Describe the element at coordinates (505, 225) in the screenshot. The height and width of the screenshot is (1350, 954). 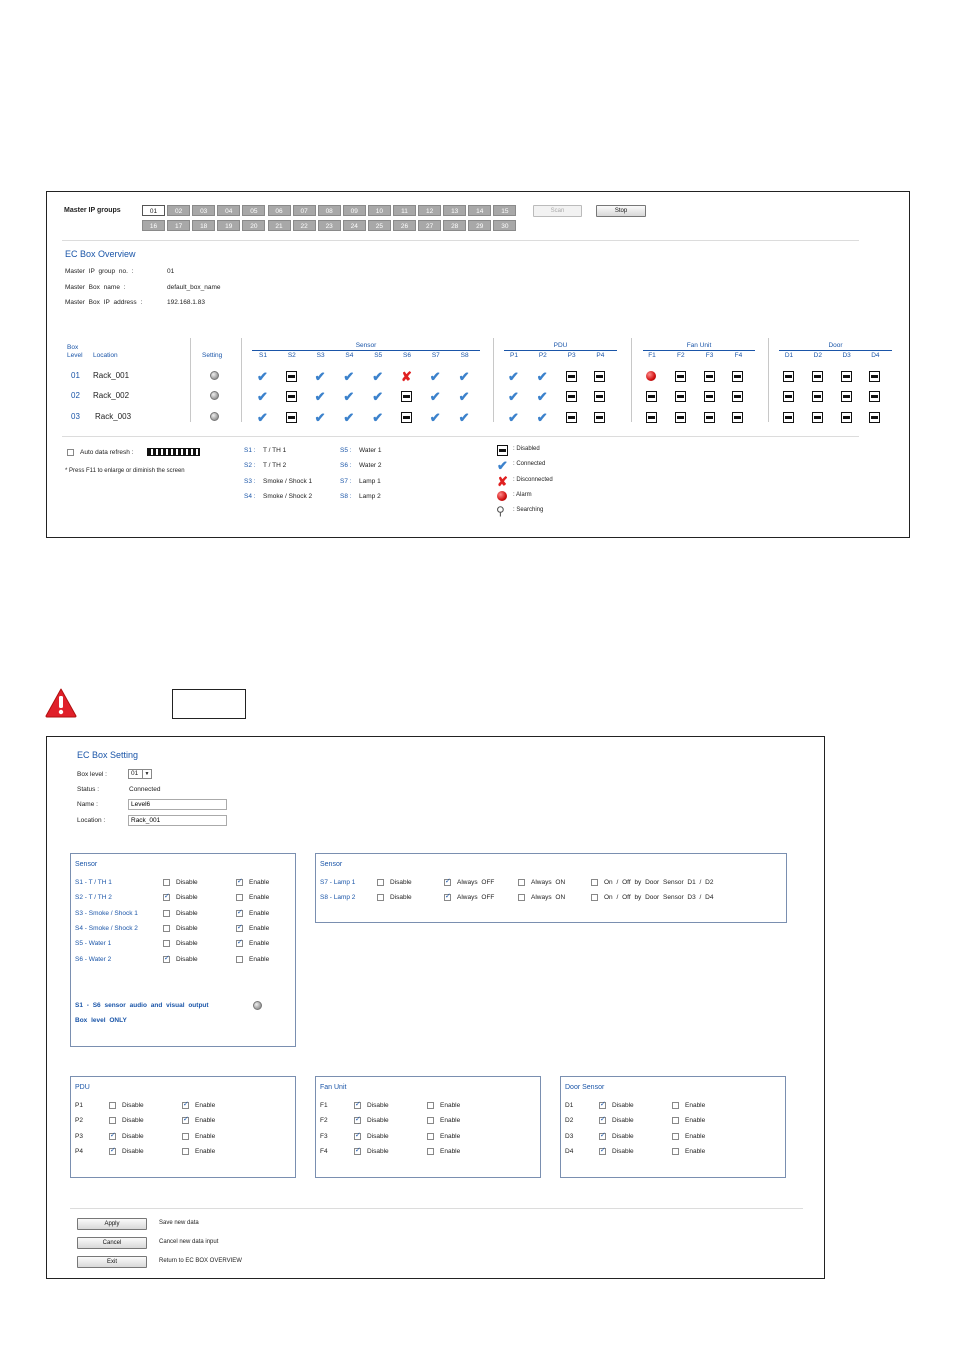
I see `ip-group-button-30: 30` at that location.